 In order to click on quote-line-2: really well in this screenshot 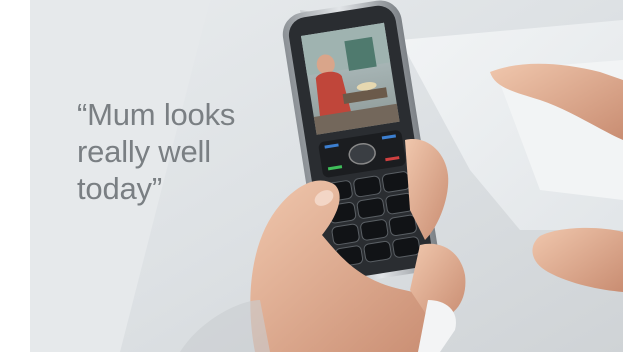, I will do `click(144, 151)`.